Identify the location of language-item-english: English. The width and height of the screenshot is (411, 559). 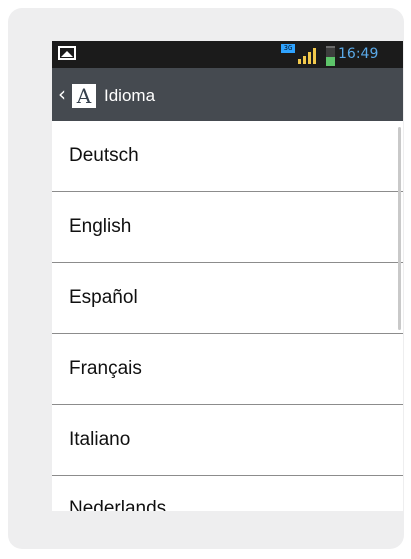
(227, 227).